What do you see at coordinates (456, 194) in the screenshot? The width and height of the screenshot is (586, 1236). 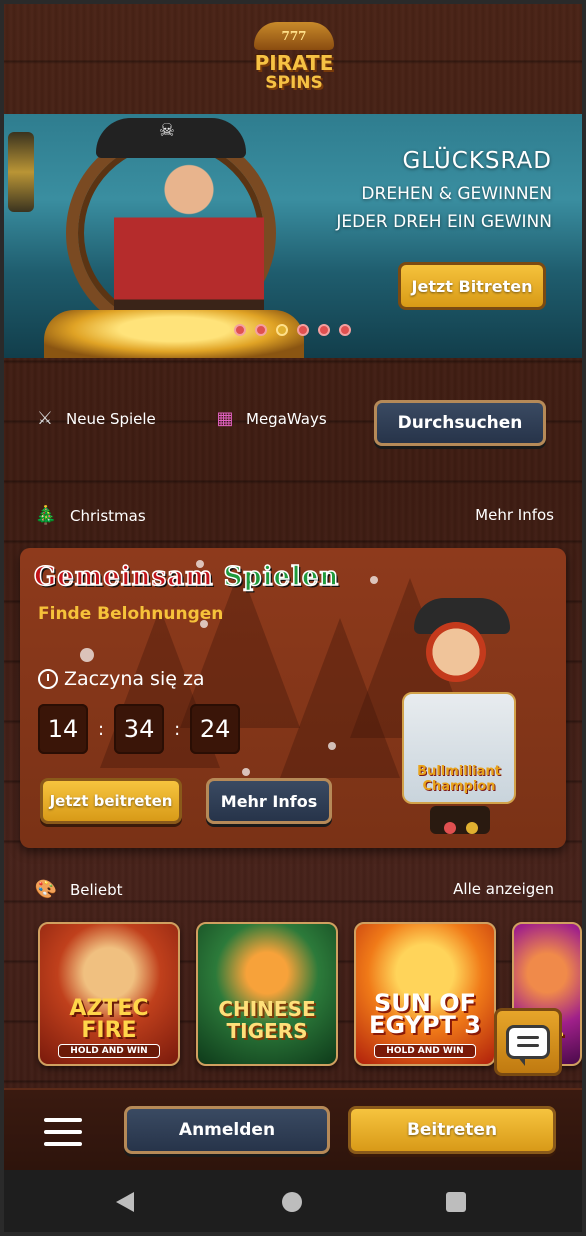 I see `hero-subtitle-1: DREHEN & GEWINNEN` at bounding box center [456, 194].